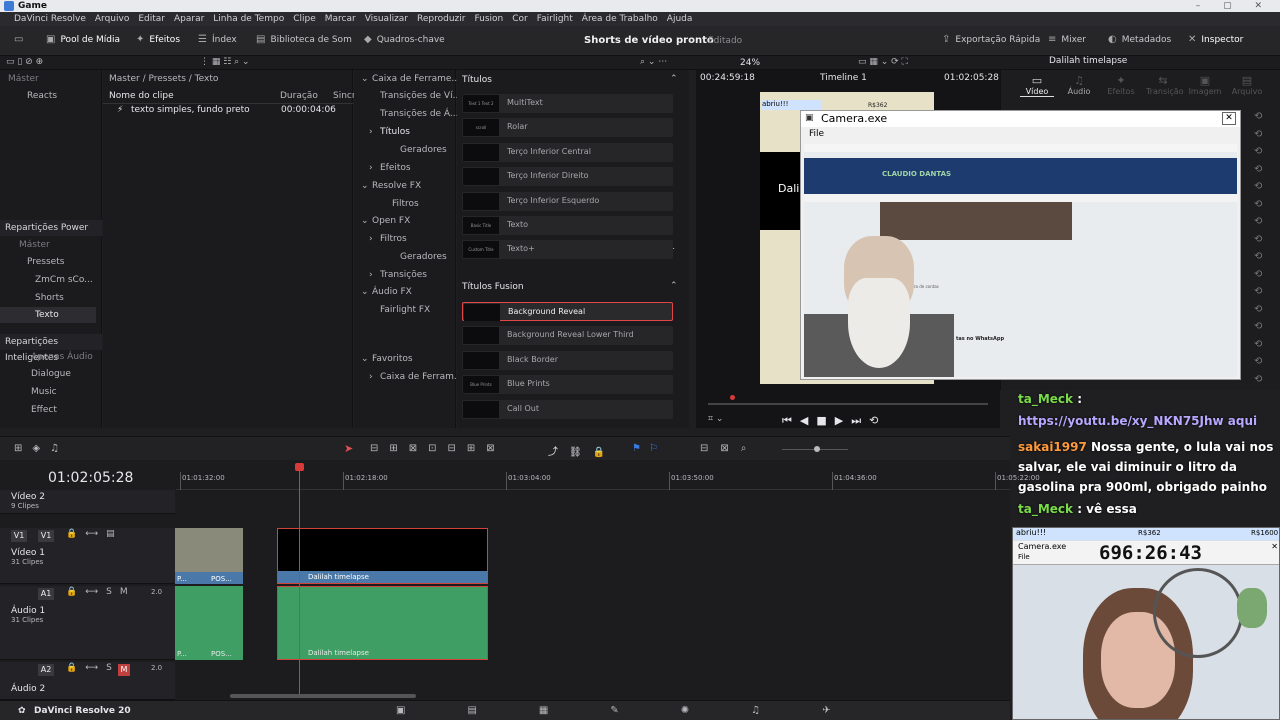 The image size is (1280, 720). Describe the element at coordinates (567, 128) in the screenshot. I see `fx-item: scroll Rolar` at that location.